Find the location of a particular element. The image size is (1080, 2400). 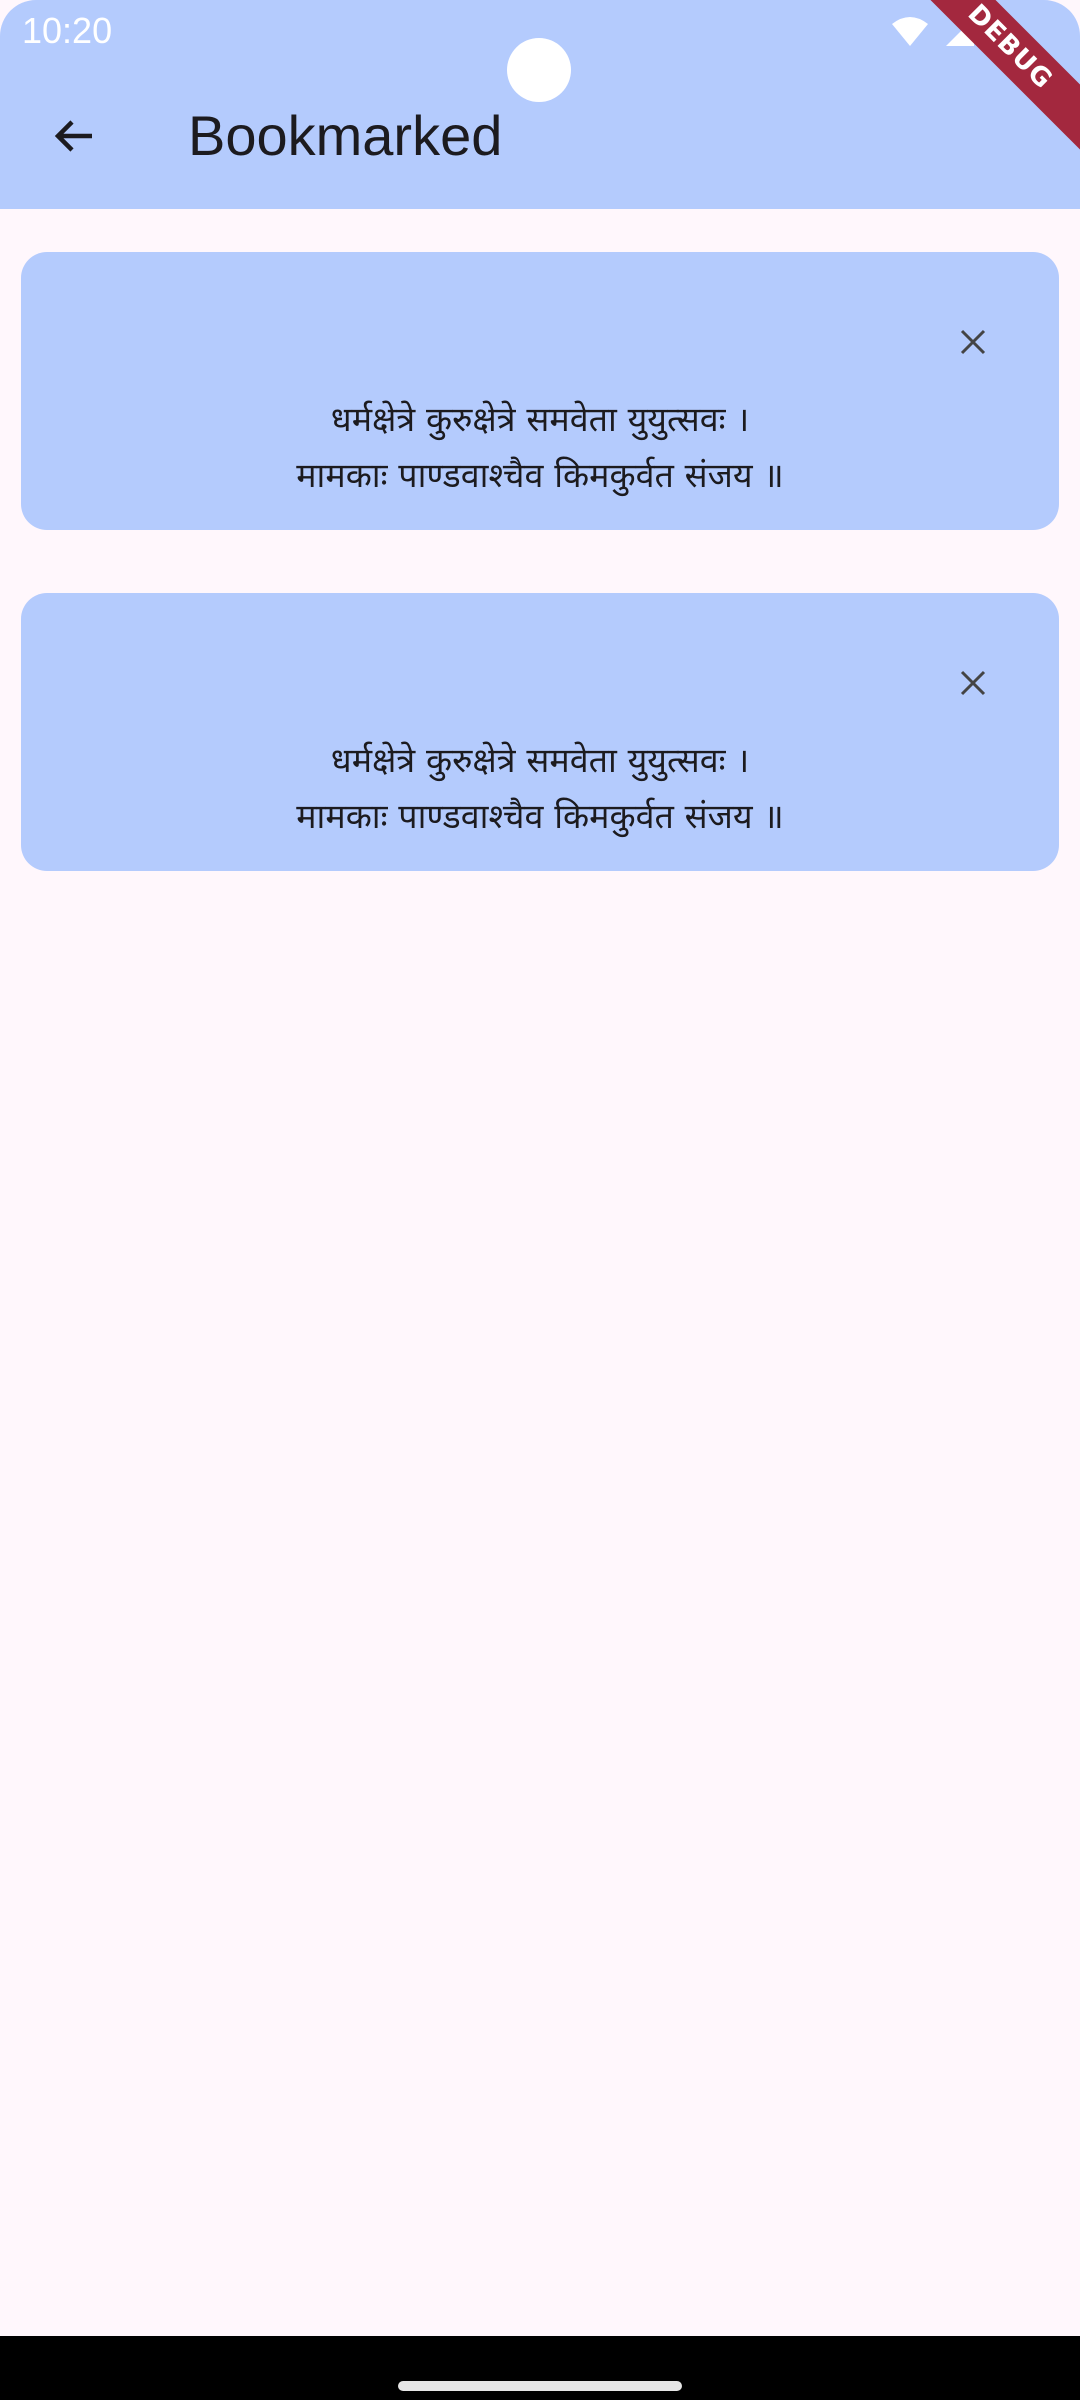

app-bar: 10:20 DEBUG Bookmarked is located at coordinates (540, 104).